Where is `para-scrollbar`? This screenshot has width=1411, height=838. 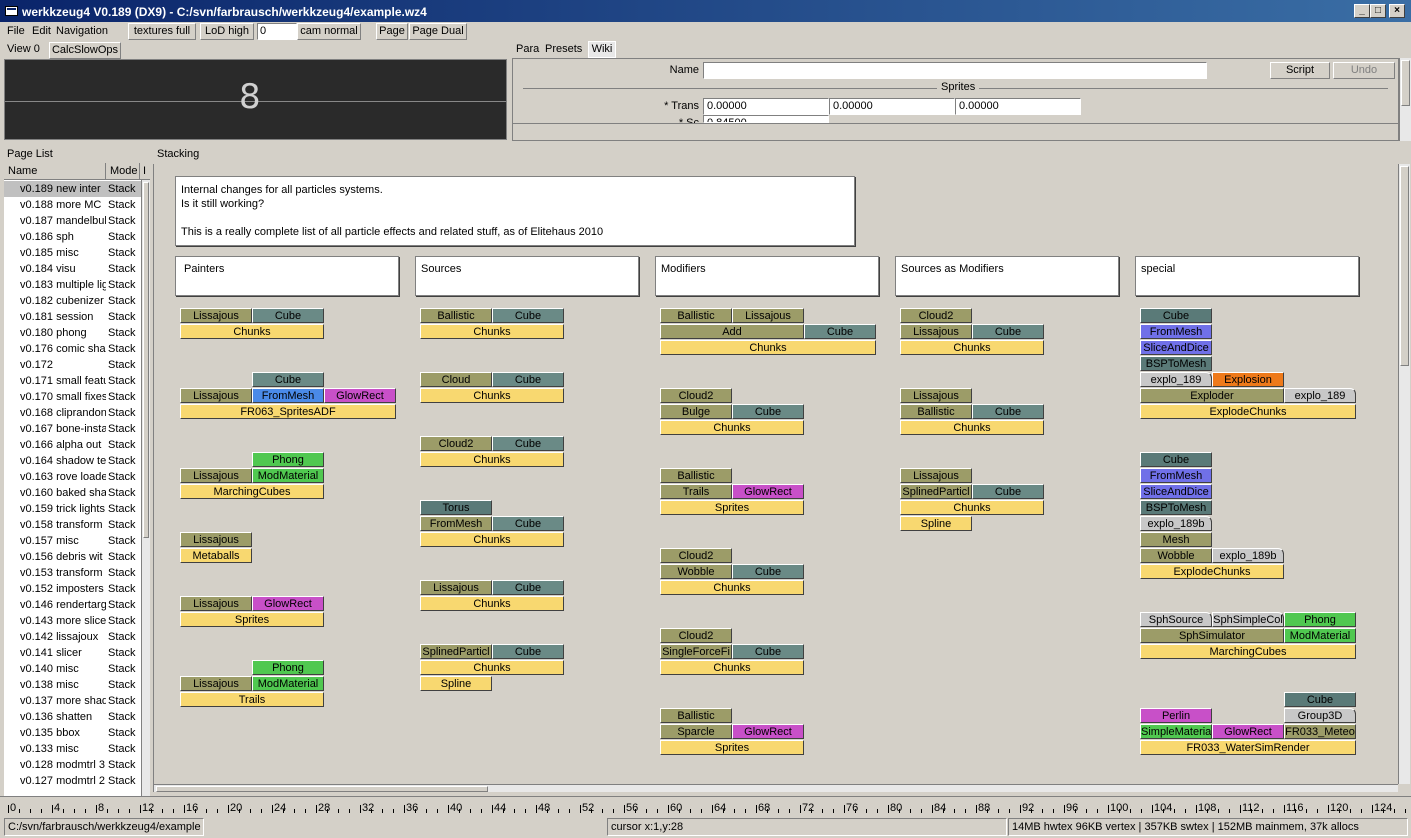 para-scrollbar is located at coordinates (1405, 99).